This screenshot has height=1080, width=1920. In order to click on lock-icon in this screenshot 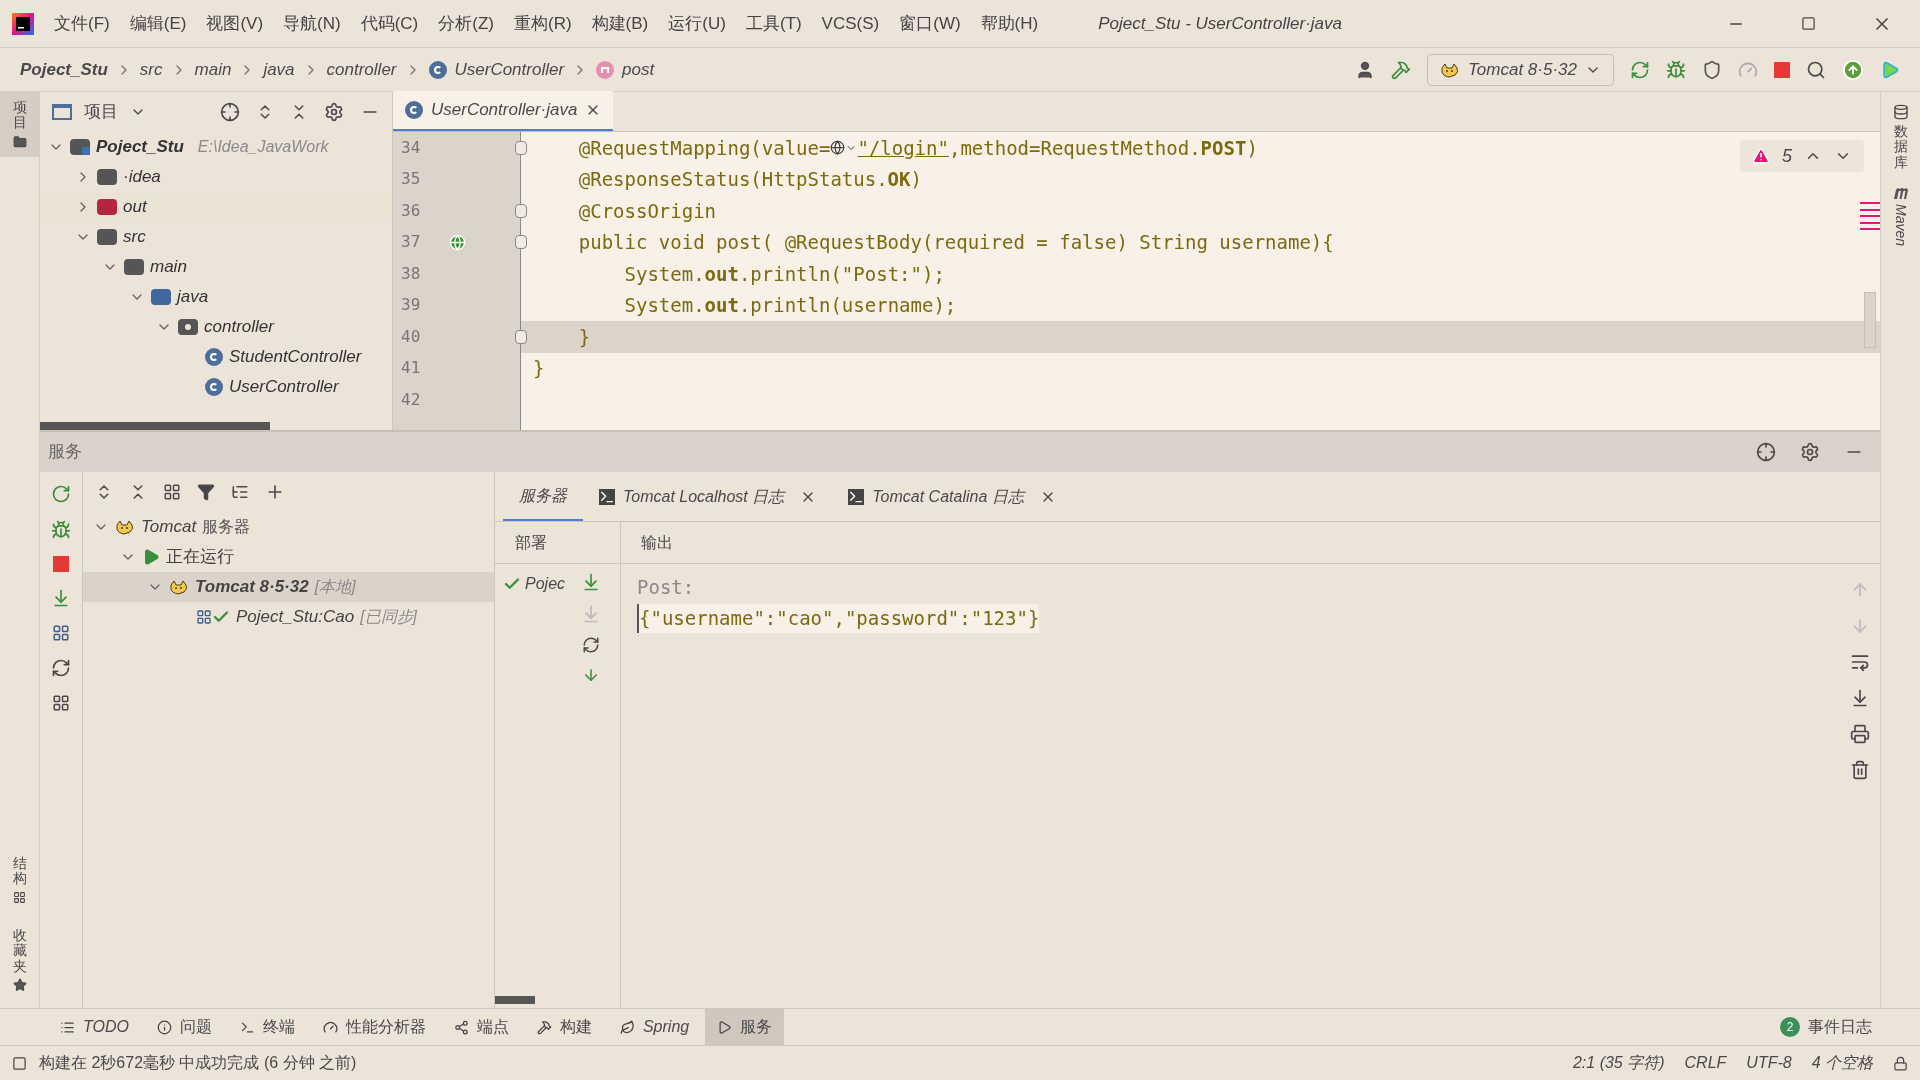, I will do `click(1900, 1063)`.